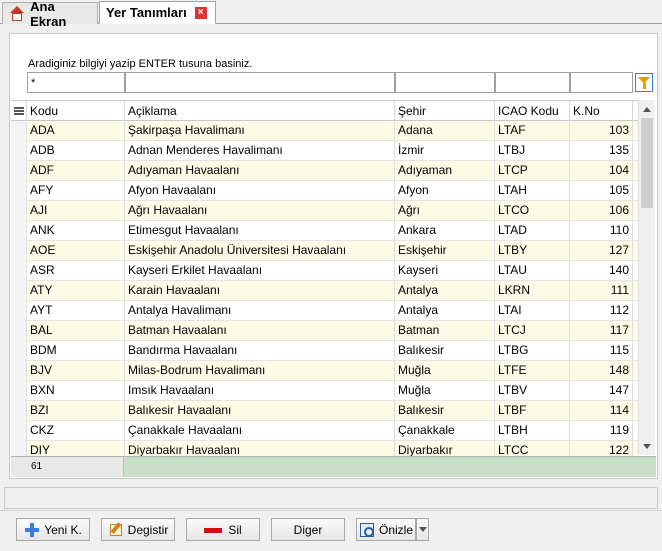 This screenshot has height=551, width=662. I want to click on cell-kno: 111, so click(601, 291).